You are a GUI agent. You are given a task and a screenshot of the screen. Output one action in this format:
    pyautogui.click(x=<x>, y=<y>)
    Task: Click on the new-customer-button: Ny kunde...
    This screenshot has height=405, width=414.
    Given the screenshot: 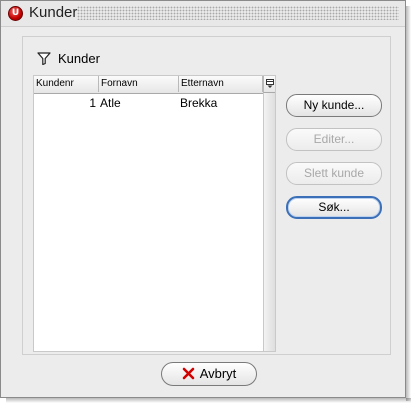 What is the action you would take?
    pyautogui.click(x=334, y=105)
    